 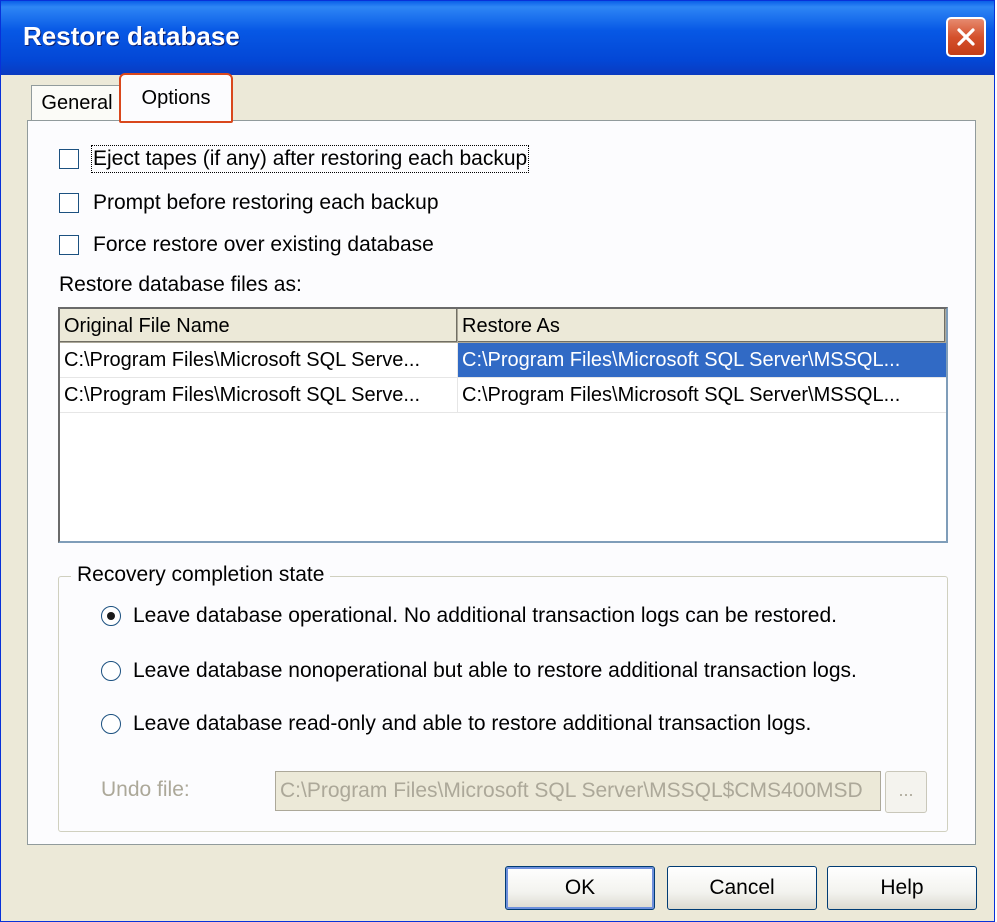 I want to click on close-button, so click(x=966, y=37).